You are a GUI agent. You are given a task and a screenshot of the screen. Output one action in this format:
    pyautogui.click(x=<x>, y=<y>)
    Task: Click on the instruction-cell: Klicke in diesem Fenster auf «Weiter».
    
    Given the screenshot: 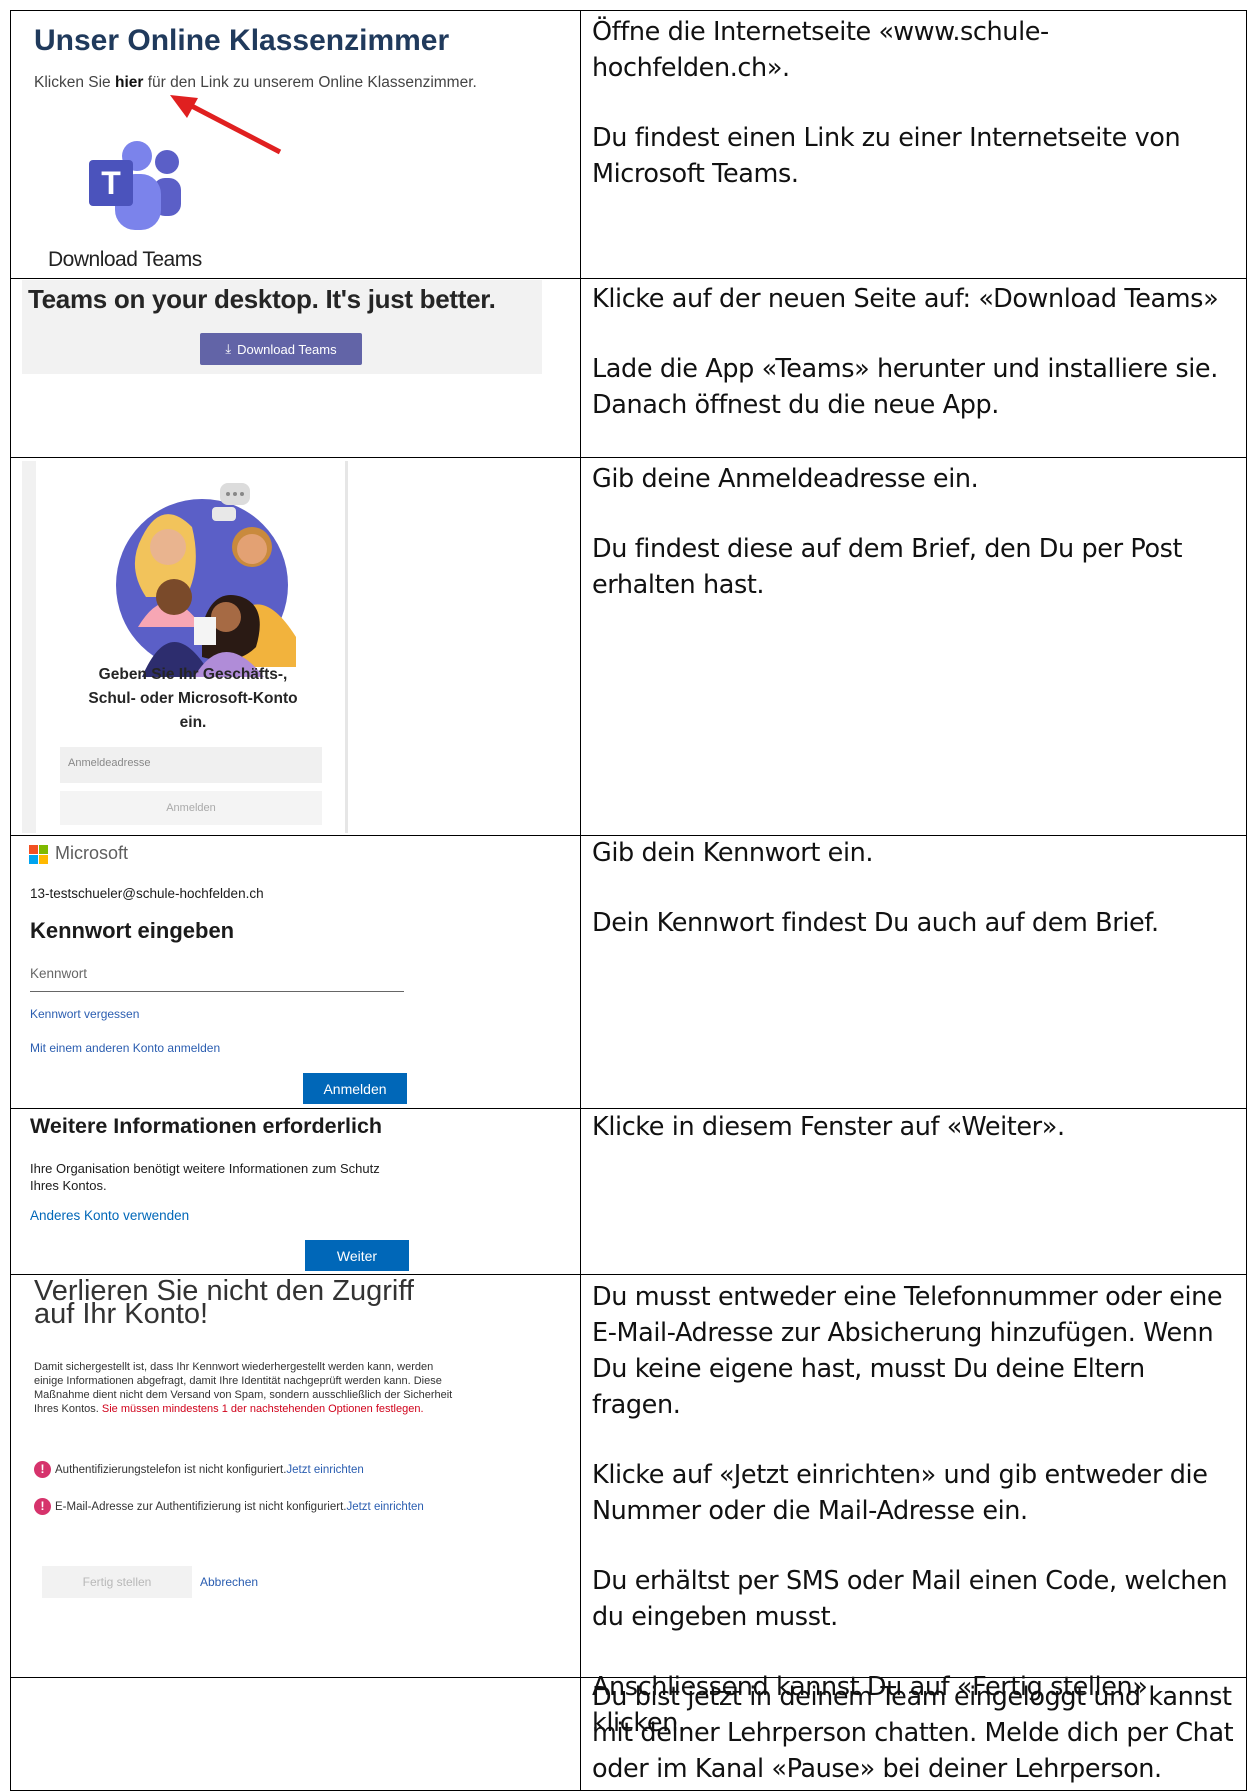 What is the action you would take?
    pyautogui.click(x=914, y=1144)
    